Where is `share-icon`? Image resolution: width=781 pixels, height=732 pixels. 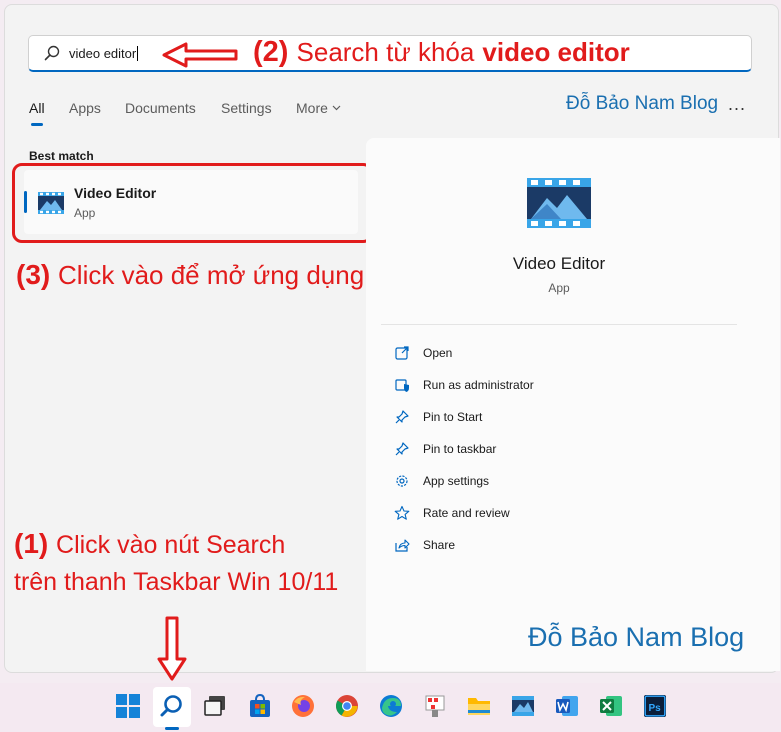 share-icon is located at coordinates (402, 545).